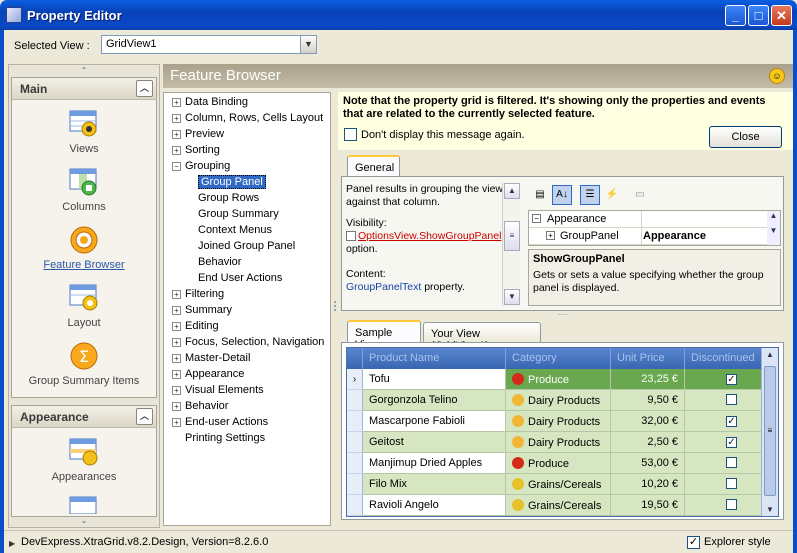 The width and height of the screenshot is (797, 553). I want to click on unit-price-cell: 32,00 €, so click(648, 421).